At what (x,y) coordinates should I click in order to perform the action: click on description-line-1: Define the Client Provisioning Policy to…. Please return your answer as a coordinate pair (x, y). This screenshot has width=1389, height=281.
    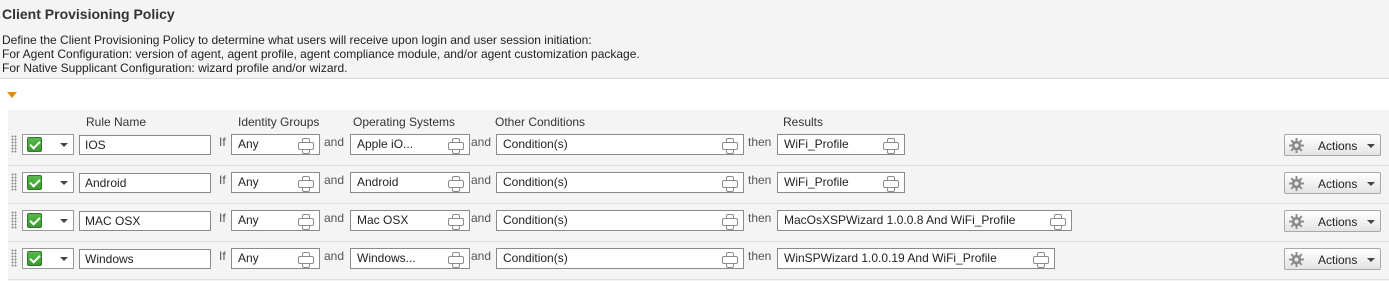
    Looking at the image, I should click on (297, 40).